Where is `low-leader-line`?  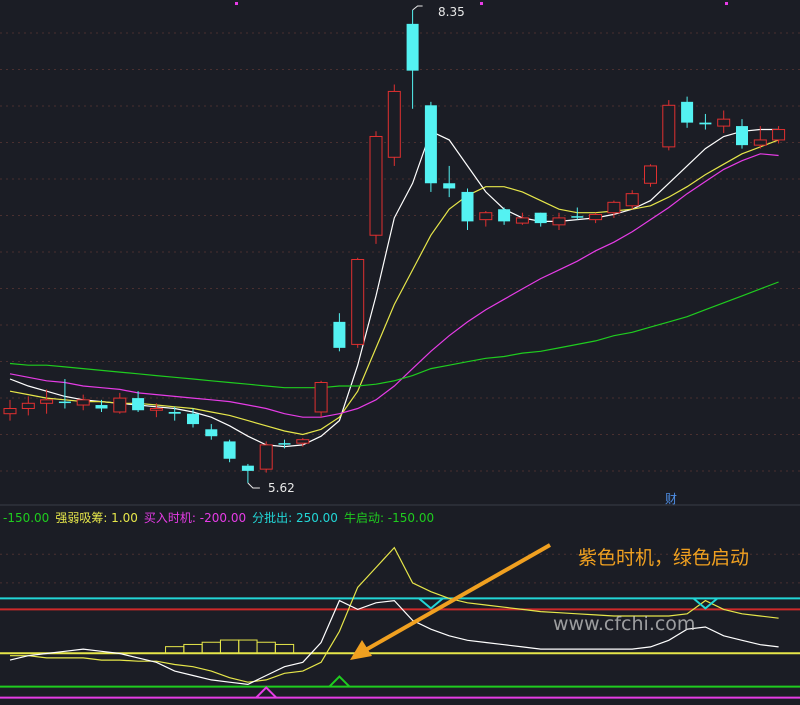 low-leader-line is located at coordinates (253, 485).